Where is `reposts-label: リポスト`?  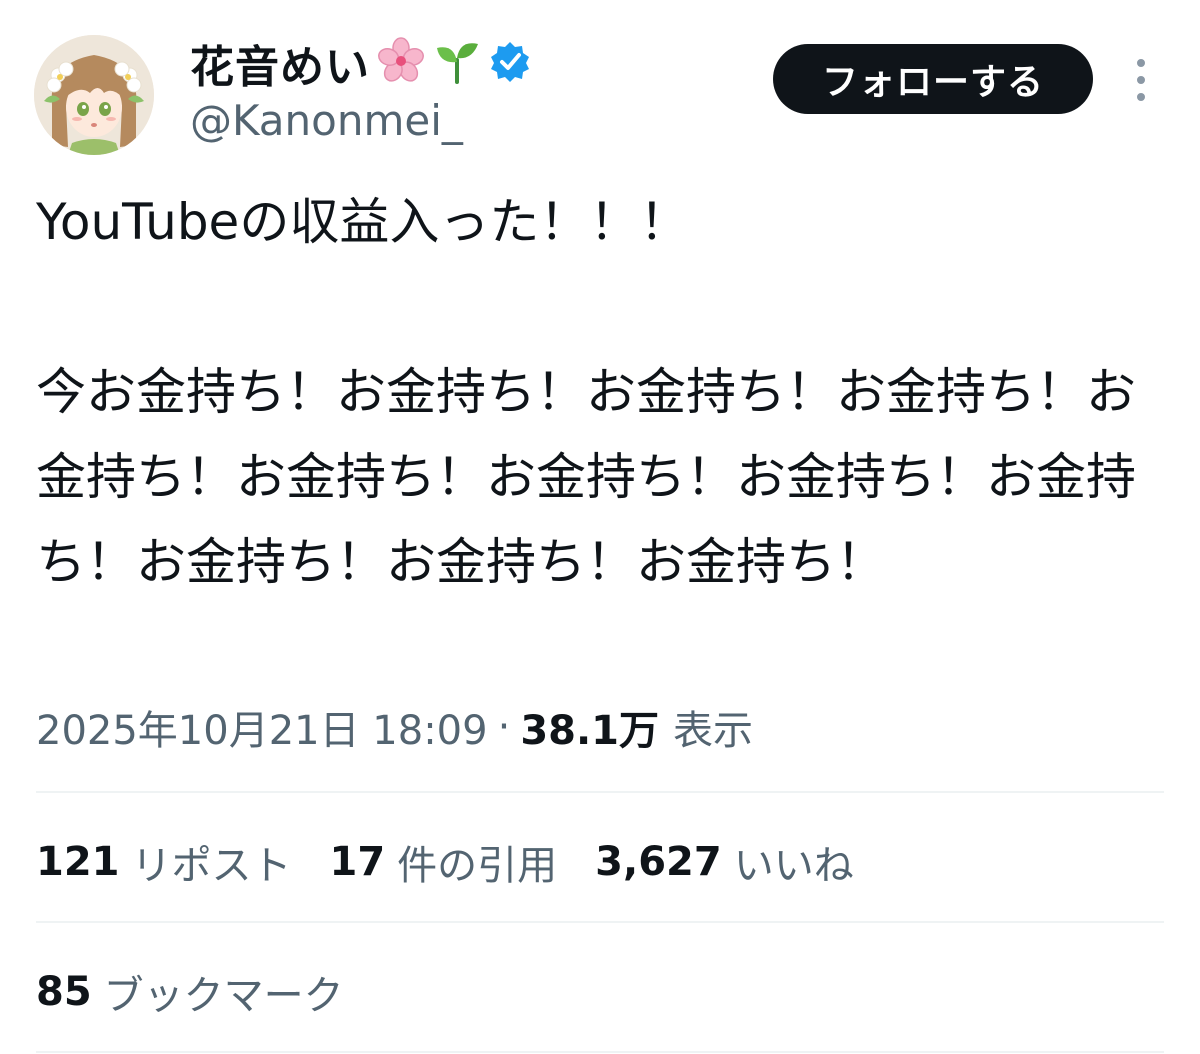 reposts-label: リポスト is located at coordinates (211, 866).